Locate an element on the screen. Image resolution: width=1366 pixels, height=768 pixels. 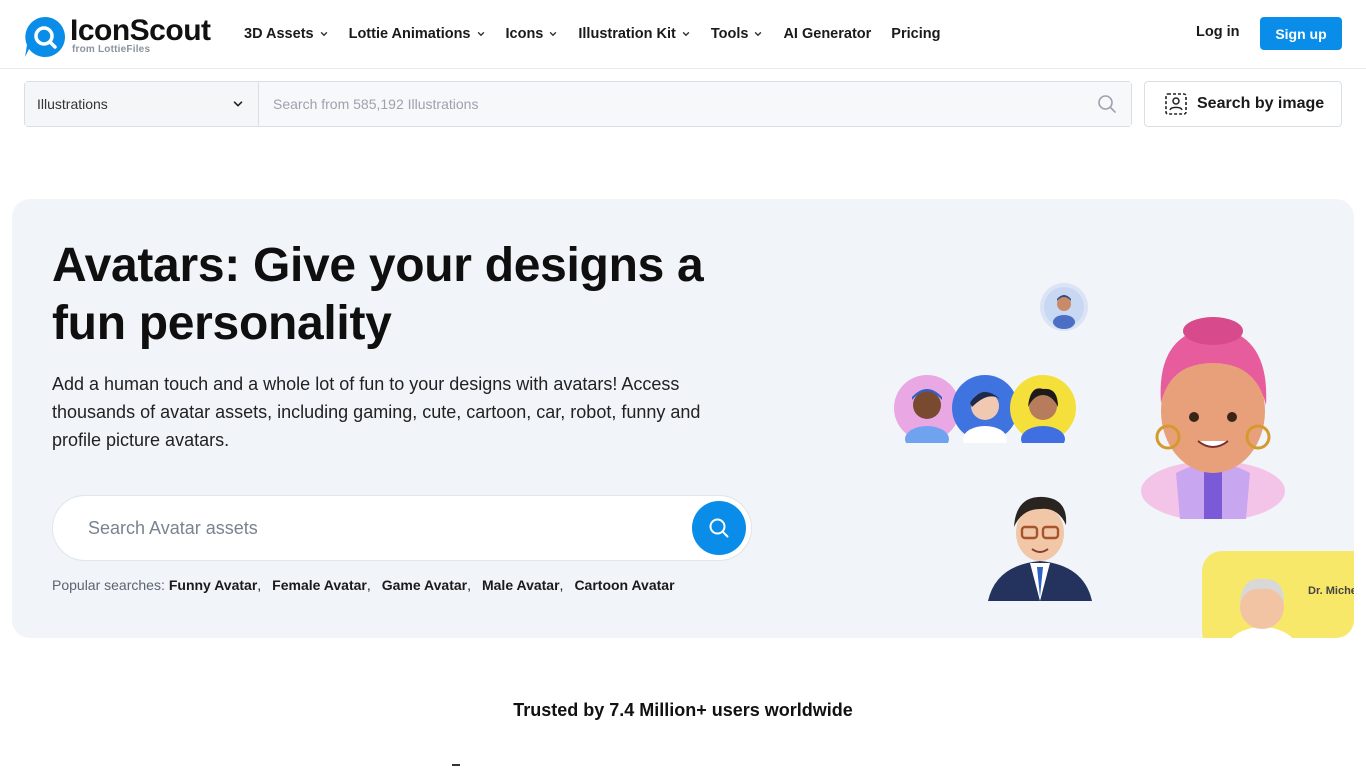
nav-label: AI Generator is located at coordinates (827, 34).